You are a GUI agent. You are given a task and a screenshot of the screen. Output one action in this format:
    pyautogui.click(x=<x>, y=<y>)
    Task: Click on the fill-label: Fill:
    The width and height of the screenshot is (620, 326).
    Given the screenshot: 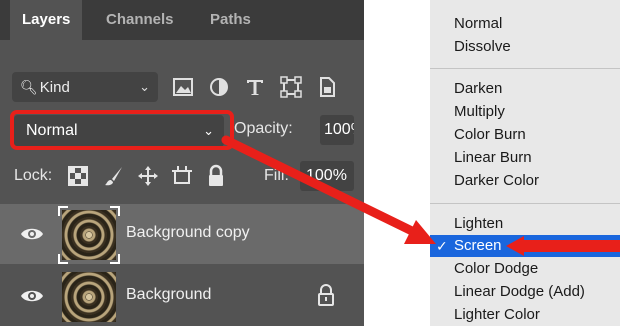 What is the action you would take?
    pyautogui.click(x=276, y=175)
    